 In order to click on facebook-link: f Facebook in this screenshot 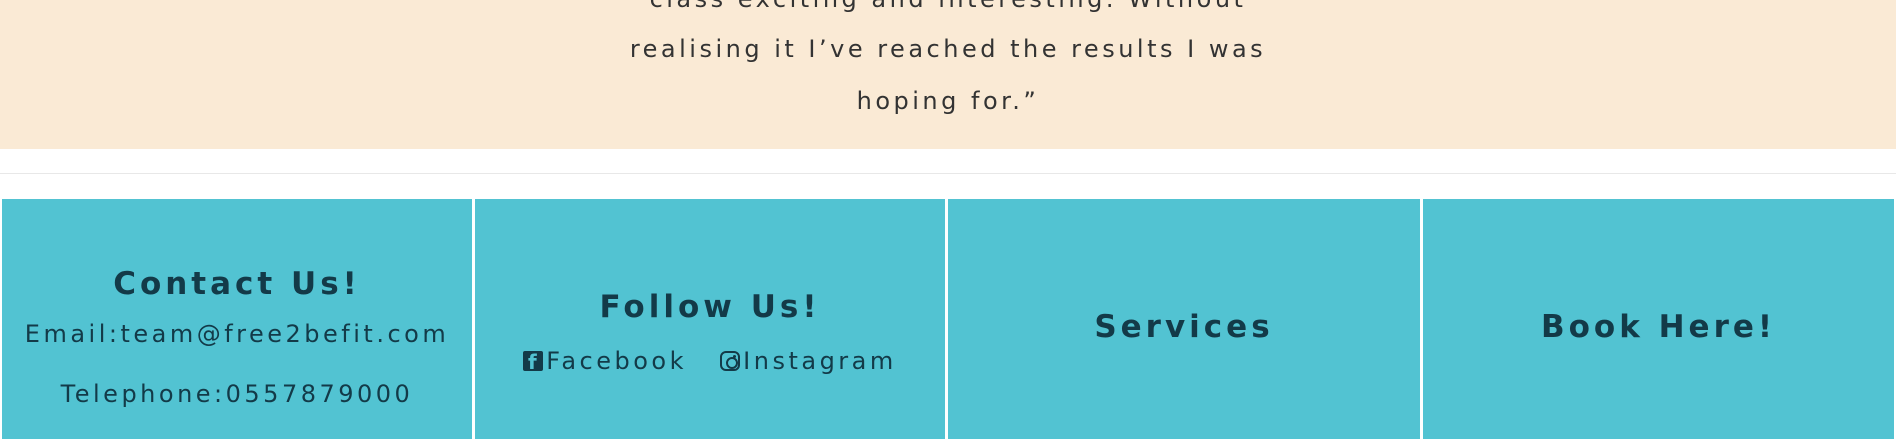, I will do `click(605, 361)`.